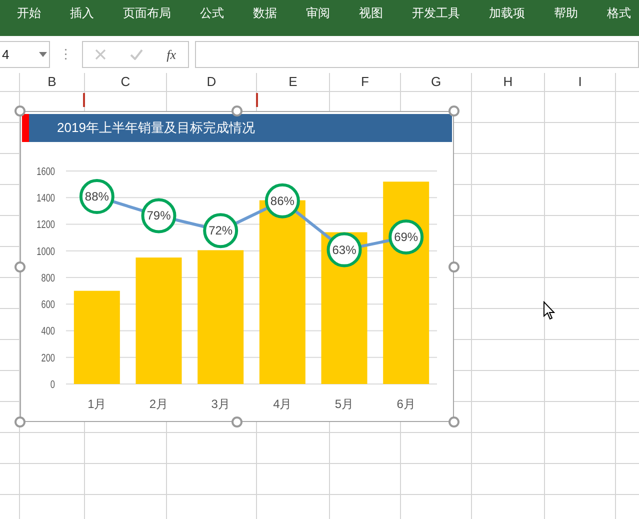 The height and width of the screenshot is (519, 639). I want to click on insert-function-button: fx, so click(171, 54).